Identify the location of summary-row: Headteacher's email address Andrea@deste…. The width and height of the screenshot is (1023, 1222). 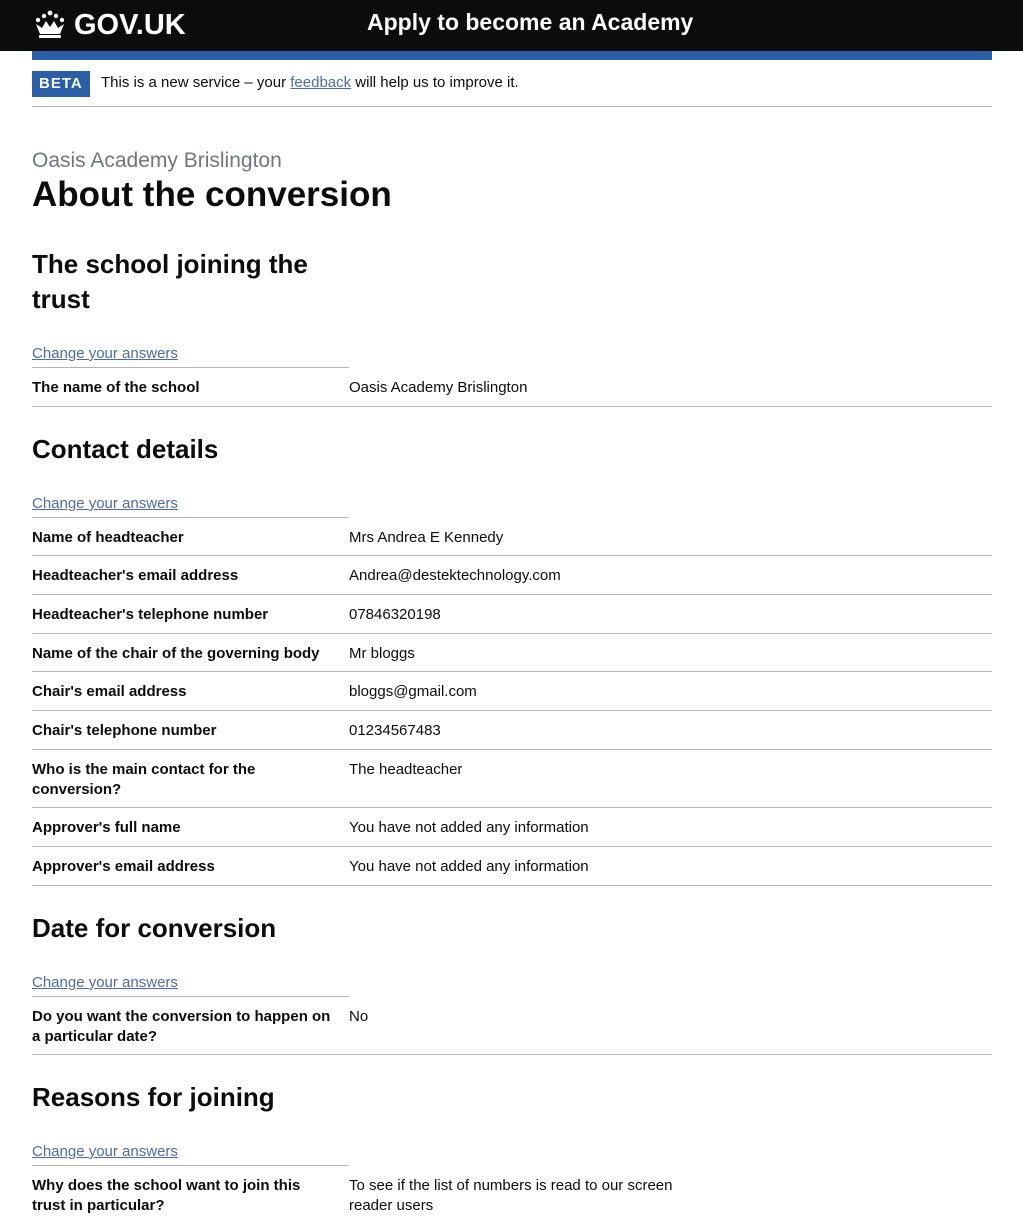
(512, 575).